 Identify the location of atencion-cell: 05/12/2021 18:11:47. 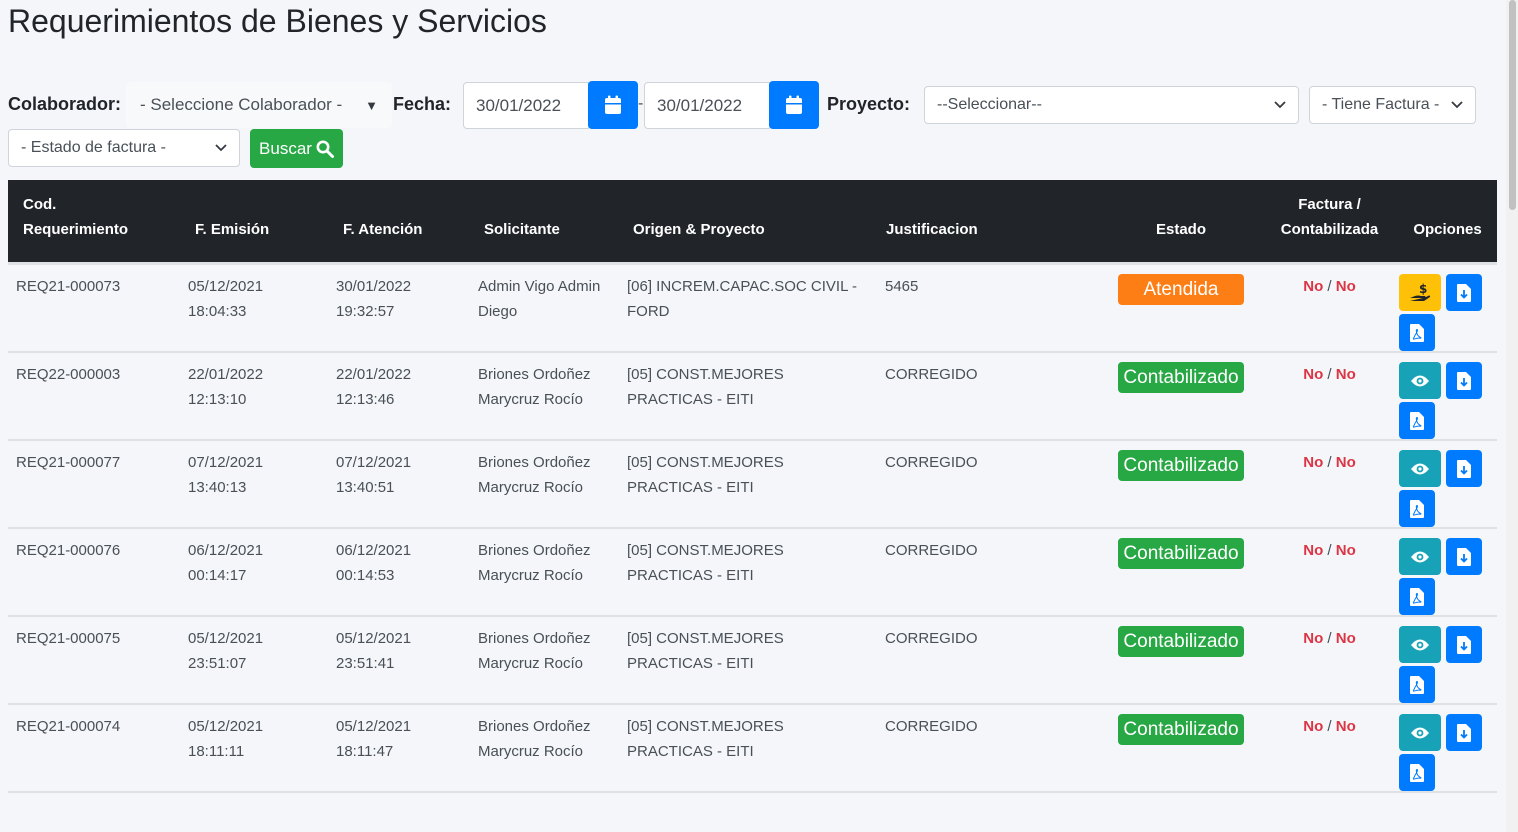
(388, 748).